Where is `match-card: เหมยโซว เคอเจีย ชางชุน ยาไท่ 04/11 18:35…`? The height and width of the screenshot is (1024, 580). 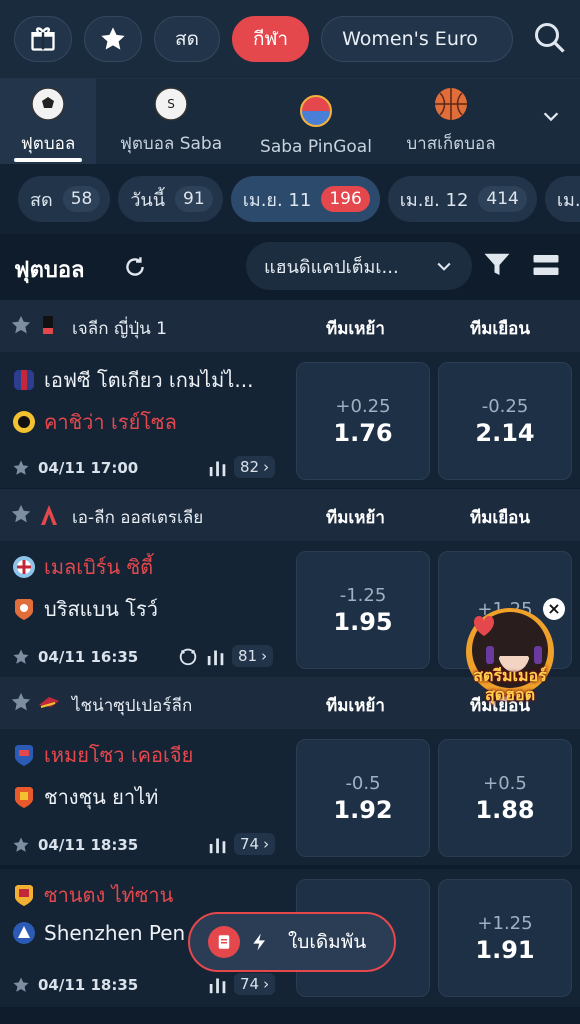
match-card: เหมยโซว เคอเจีย ชางชุน ยาไท่ 04/11 18:35… is located at coordinates (290, 797).